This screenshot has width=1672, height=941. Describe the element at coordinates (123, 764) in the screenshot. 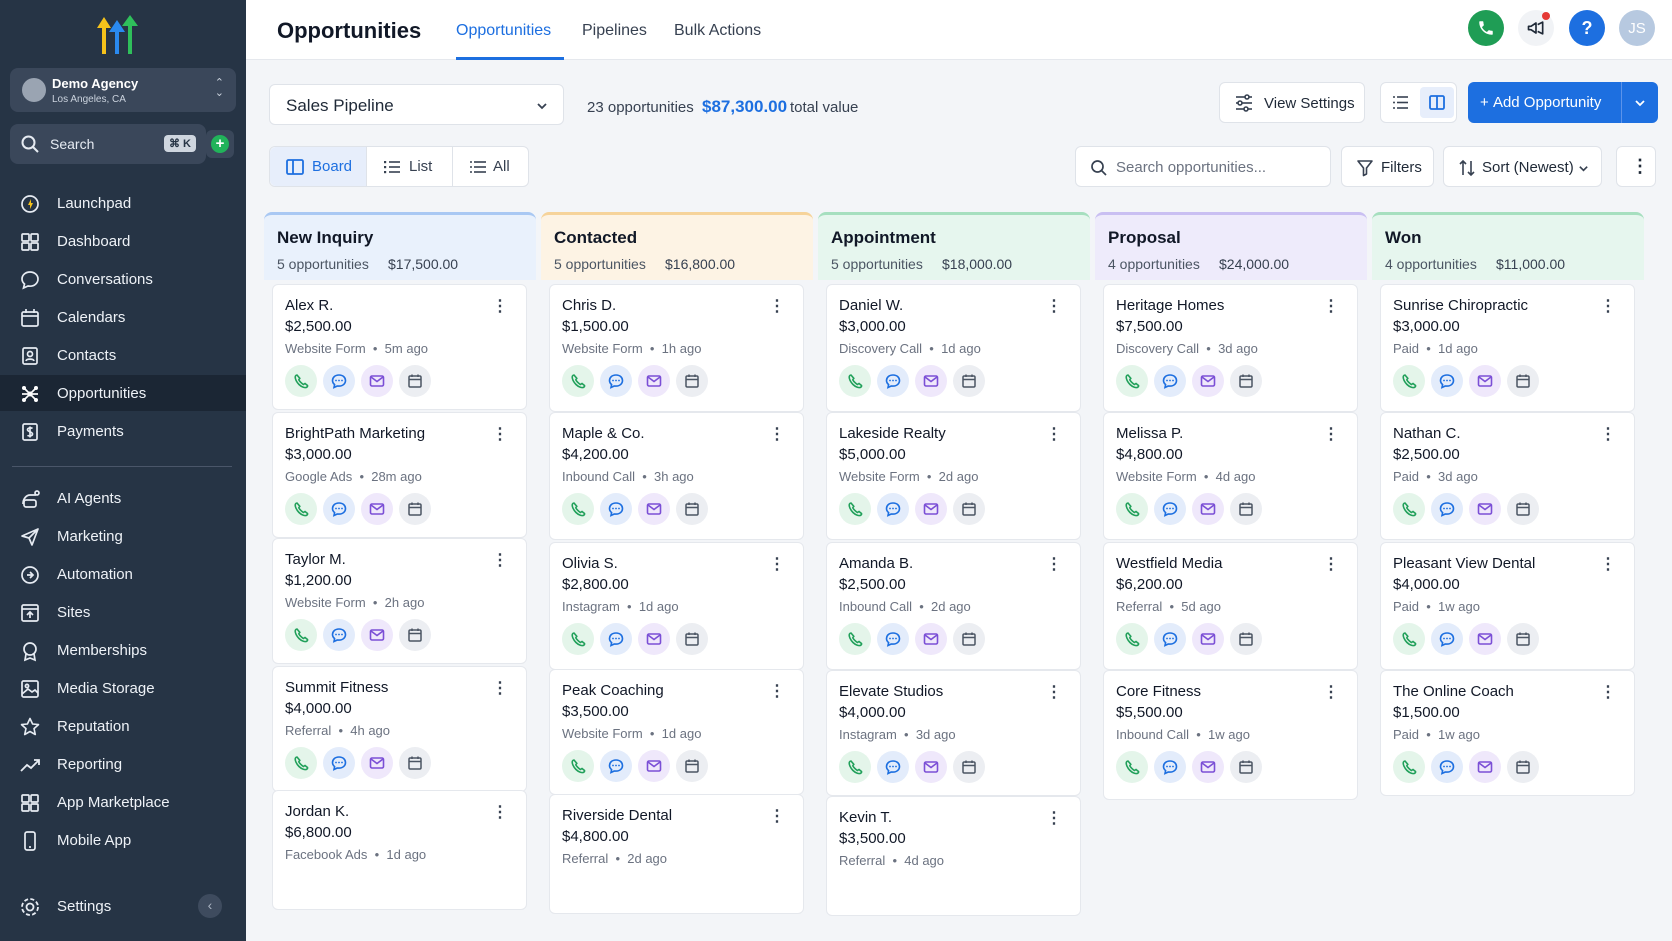

I see `sidebar-item-reporting: Reporting` at that location.